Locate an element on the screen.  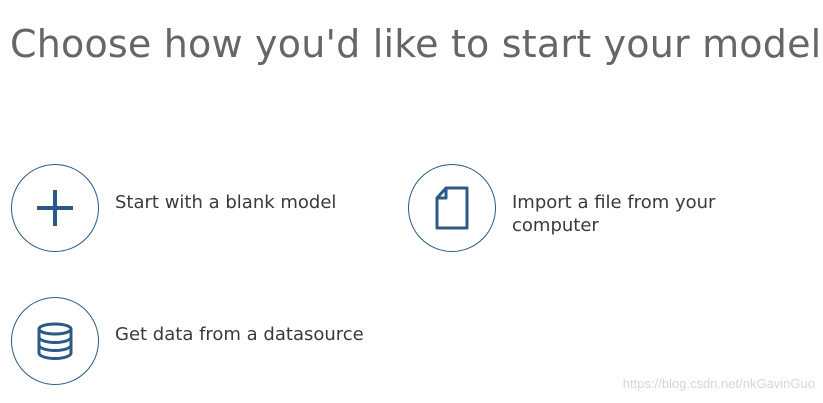
watermark: https://blog.csdn.net/nkGavinGuo is located at coordinates (718, 383).